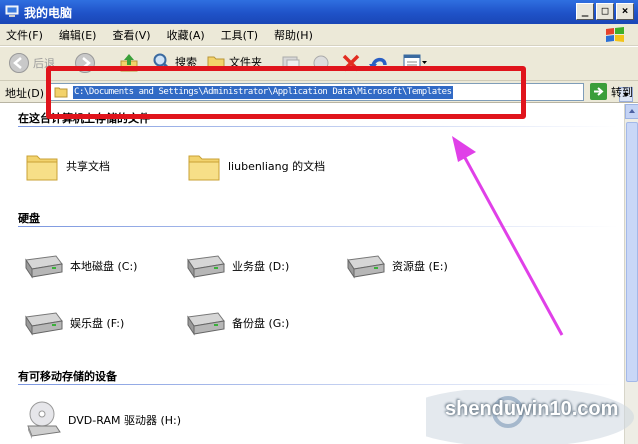 The width and height of the screenshot is (638, 444). Describe the element at coordinates (78, 35) in the screenshot. I see `menu-edit: 编辑(E)` at that location.